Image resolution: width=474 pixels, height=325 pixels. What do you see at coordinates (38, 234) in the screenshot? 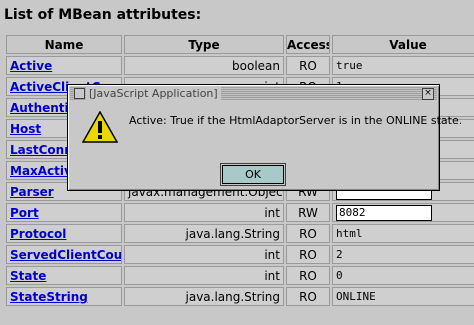
I see `attribute-link-protocol: Protocol` at bounding box center [38, 234].